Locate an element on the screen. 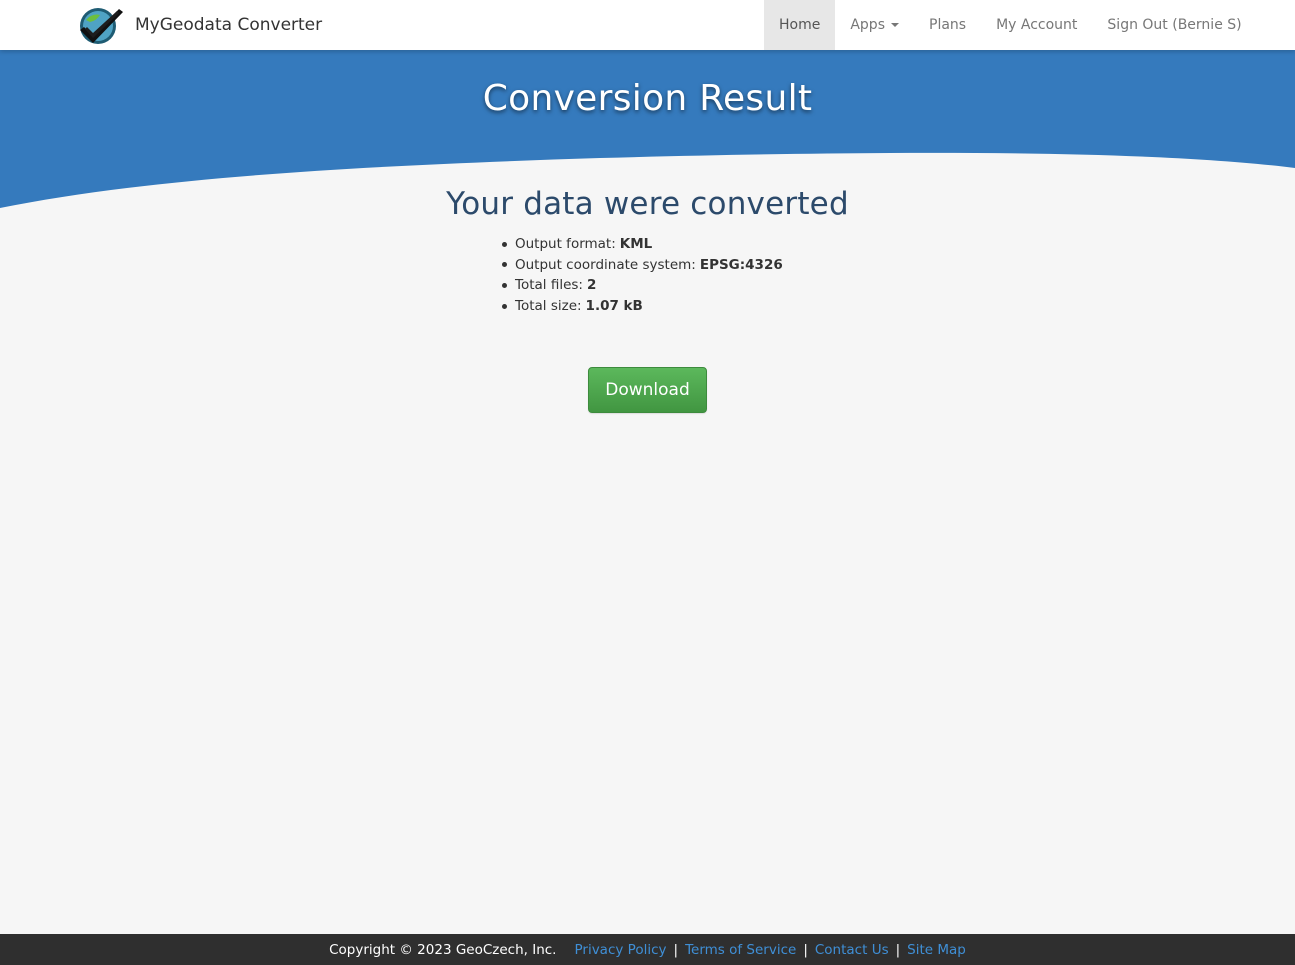 This screenshot has height=965, width=1295. nav-link-plans: Plans is located at coordinates (947, 25).